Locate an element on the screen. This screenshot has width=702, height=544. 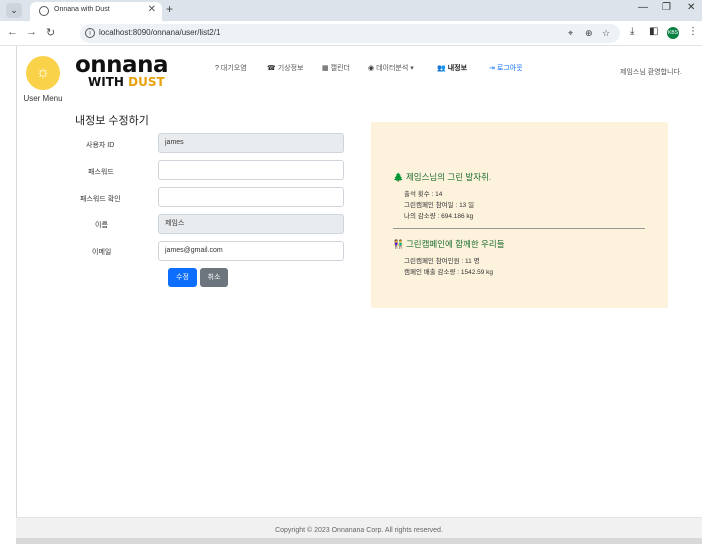
name-field: 제임스 is located at coordinates (251, 224).